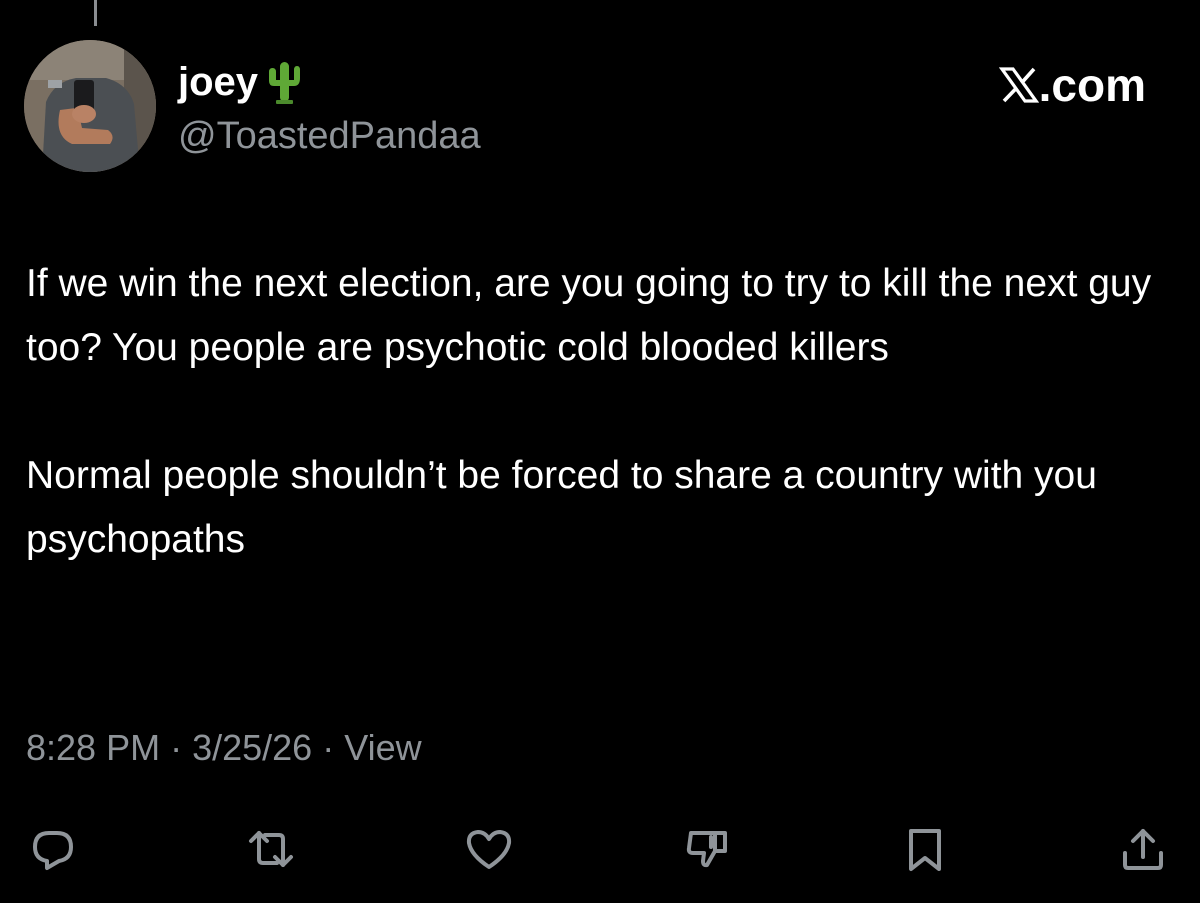  I want to click on share-button, so click(1143, 849).